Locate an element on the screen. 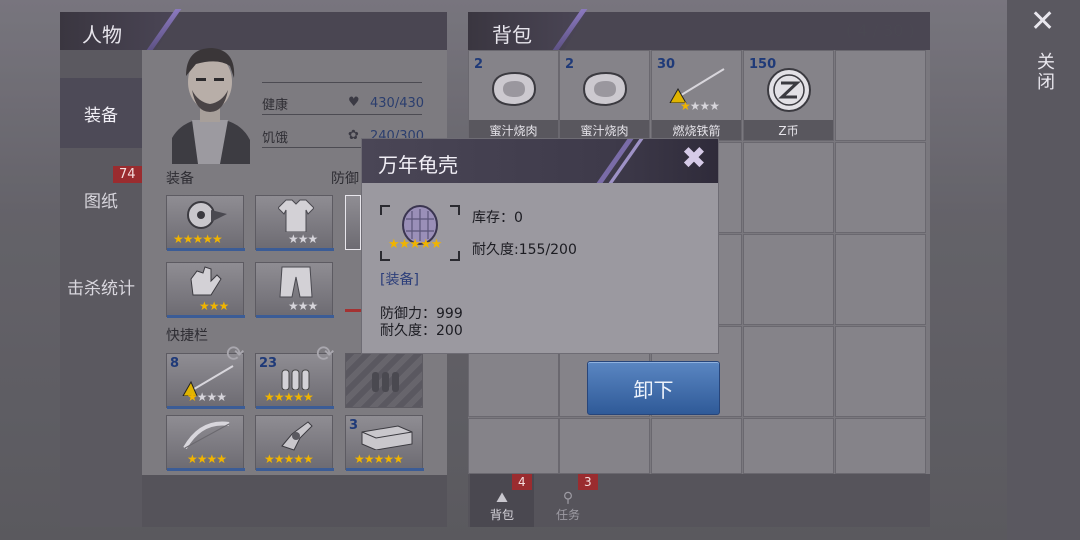 The height and width of the screenshot is (540, 1080). character-bottom-bar is located at coordinates (294, 501).